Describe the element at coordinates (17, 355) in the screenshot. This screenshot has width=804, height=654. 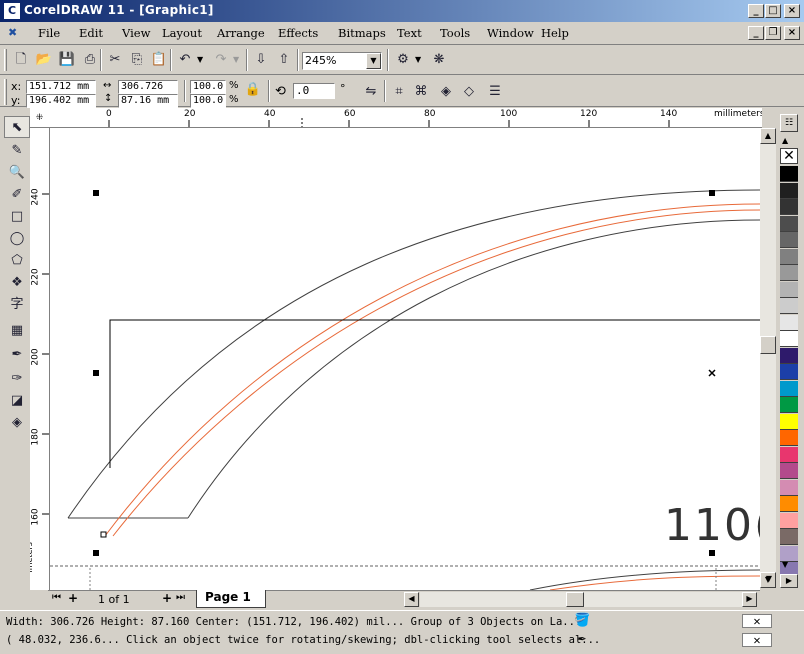
I see `eyedropper-icon: ✒` at that location.